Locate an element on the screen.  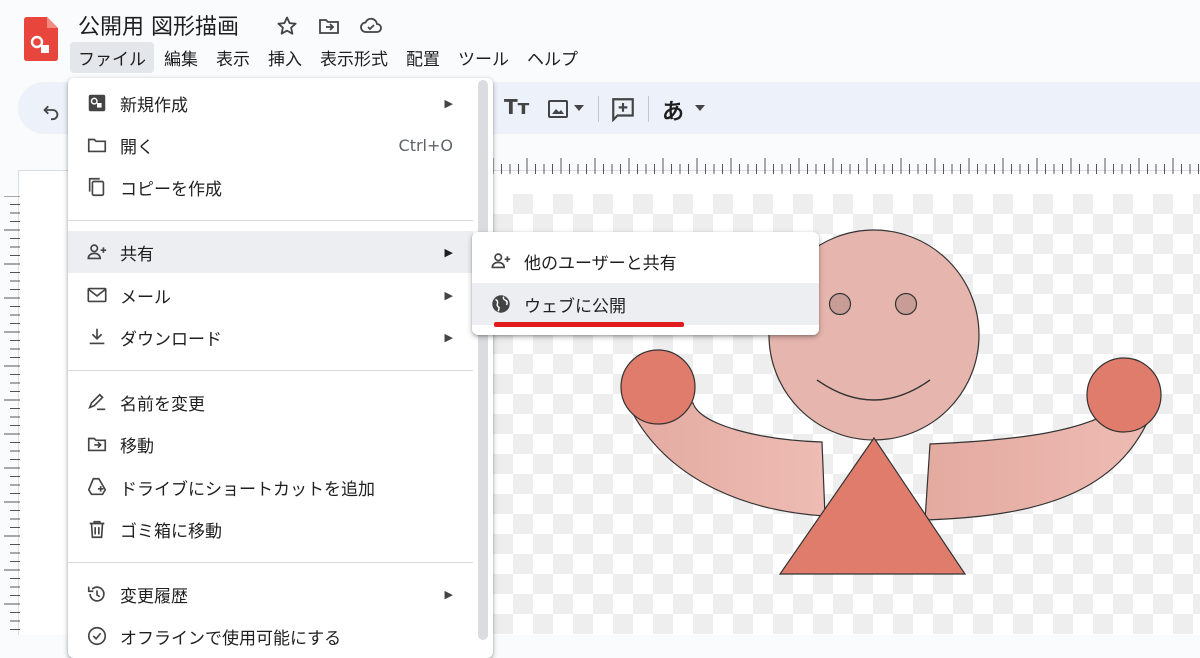
menu-item-label: ゴミ箱に移動 is located at coordinates (171, 531).